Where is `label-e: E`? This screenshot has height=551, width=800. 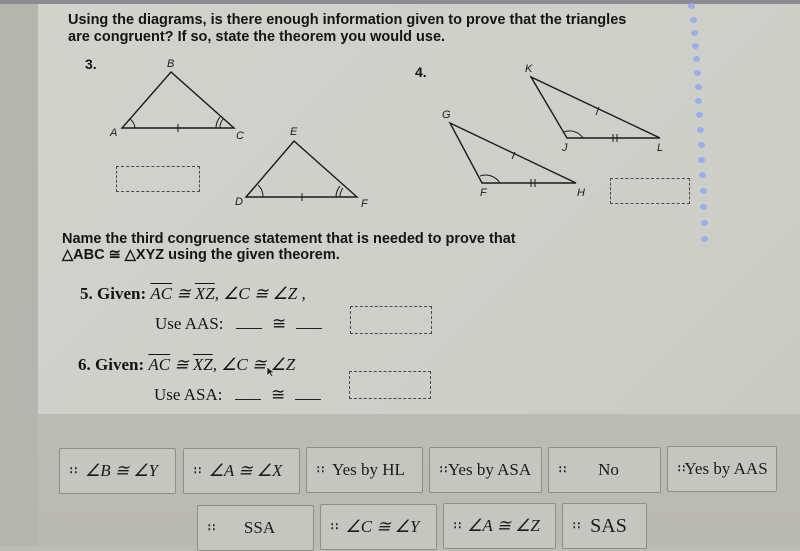 label-e: E is located at coordinates (294, 132).